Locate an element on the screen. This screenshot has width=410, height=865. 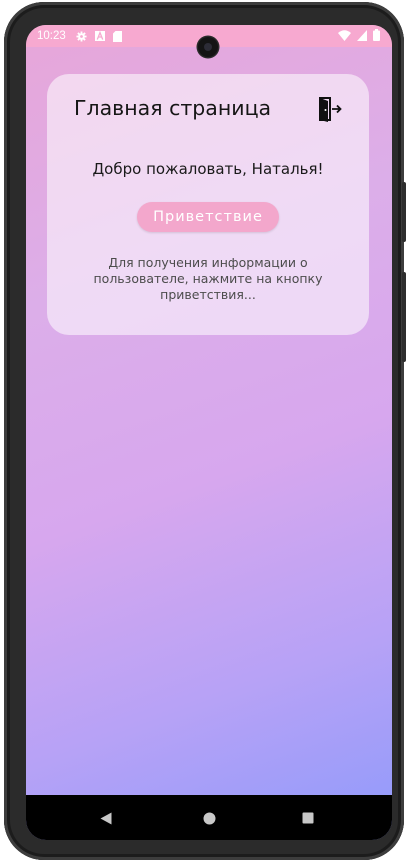
logout-icon is located at coordinates (330, 109).